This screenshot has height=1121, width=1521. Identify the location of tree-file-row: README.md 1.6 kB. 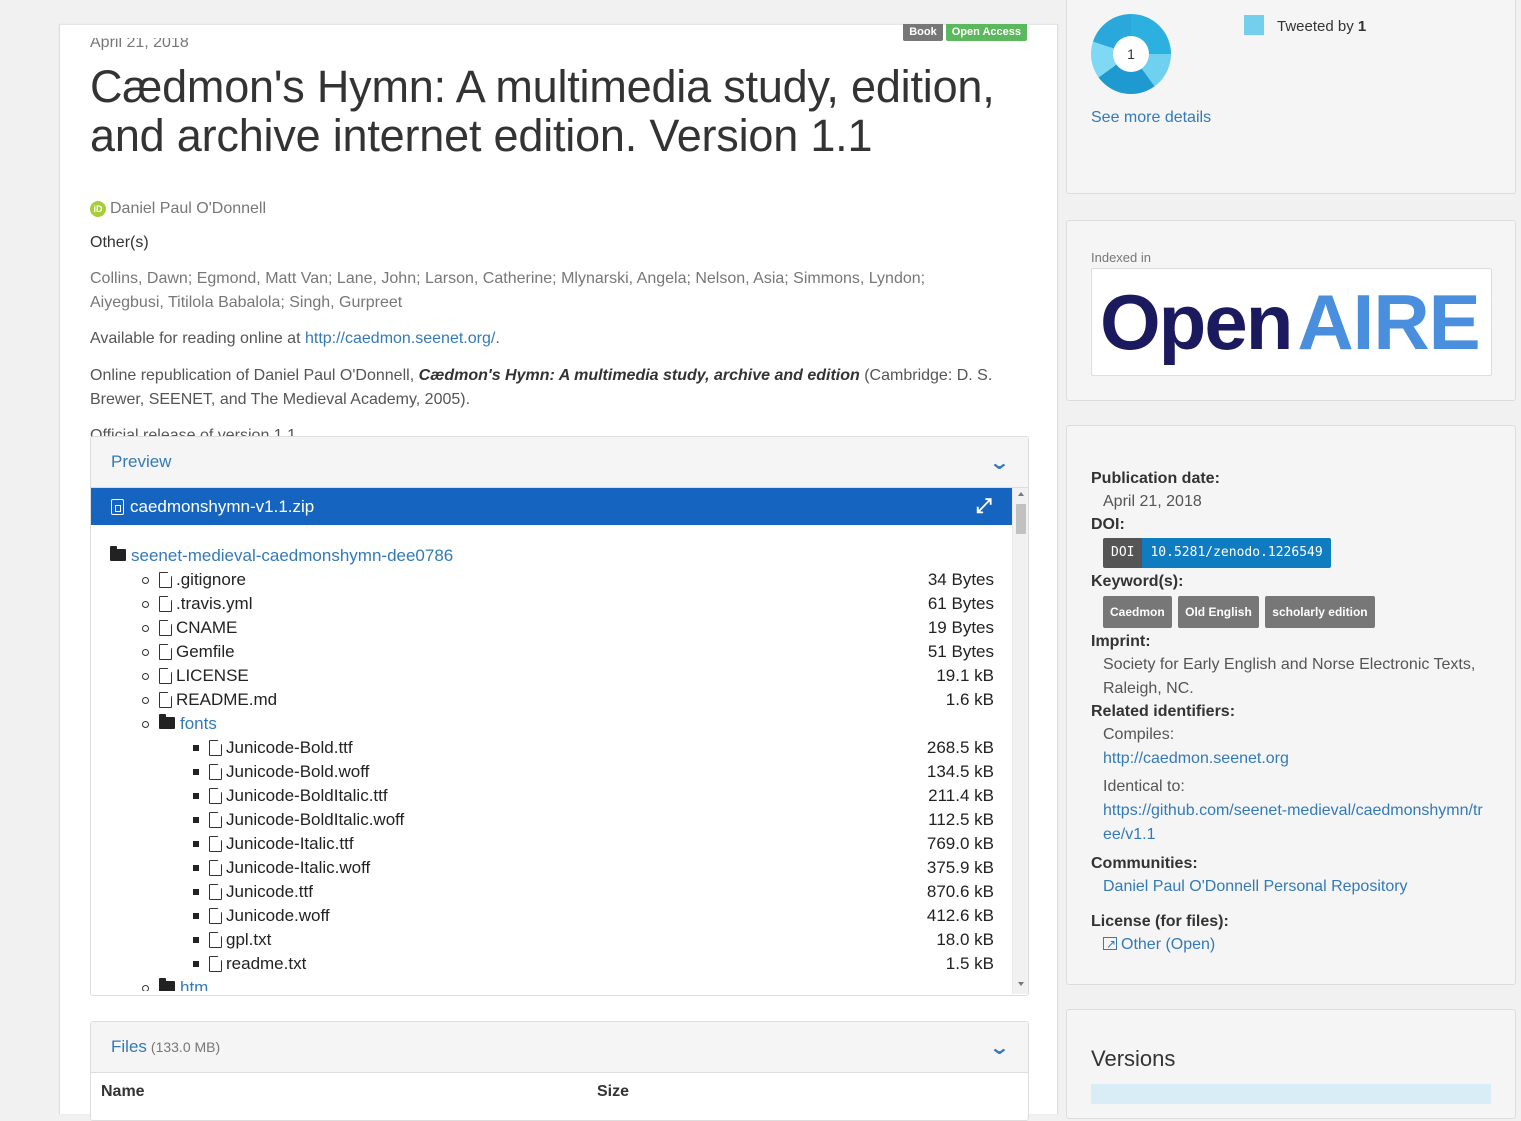
(551, 700).